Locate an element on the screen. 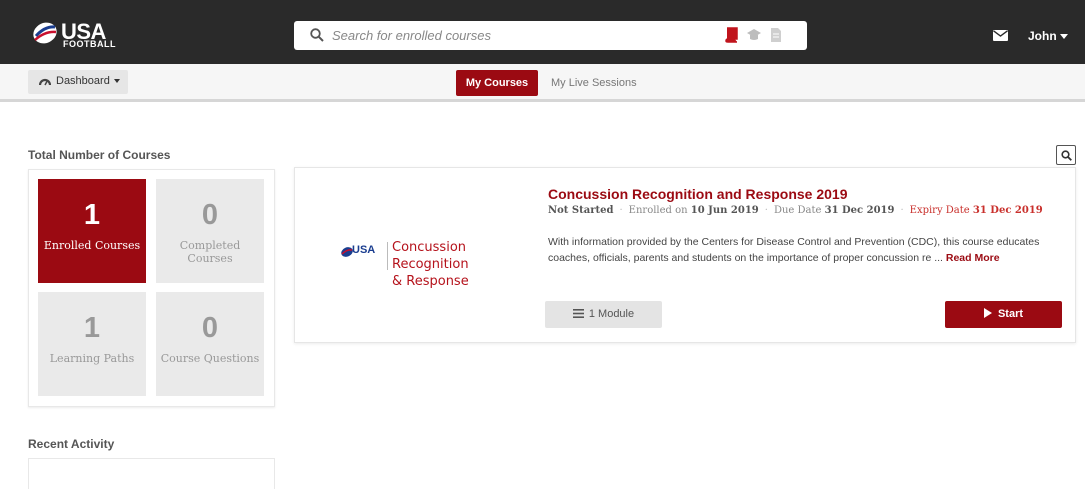  list-icon is located at coordinates (578, 313).